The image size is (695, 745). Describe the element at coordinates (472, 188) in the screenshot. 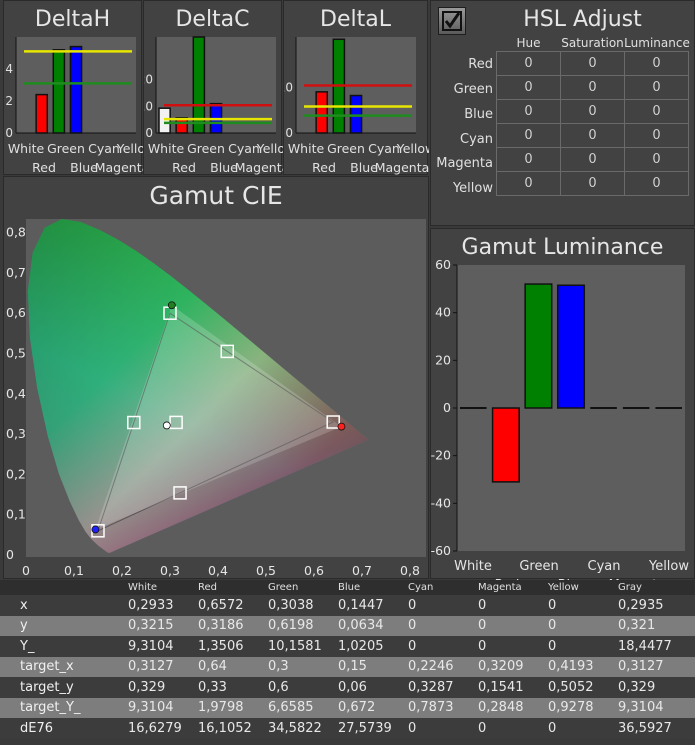

I see `hsl-row-label: Yellow` at that location.